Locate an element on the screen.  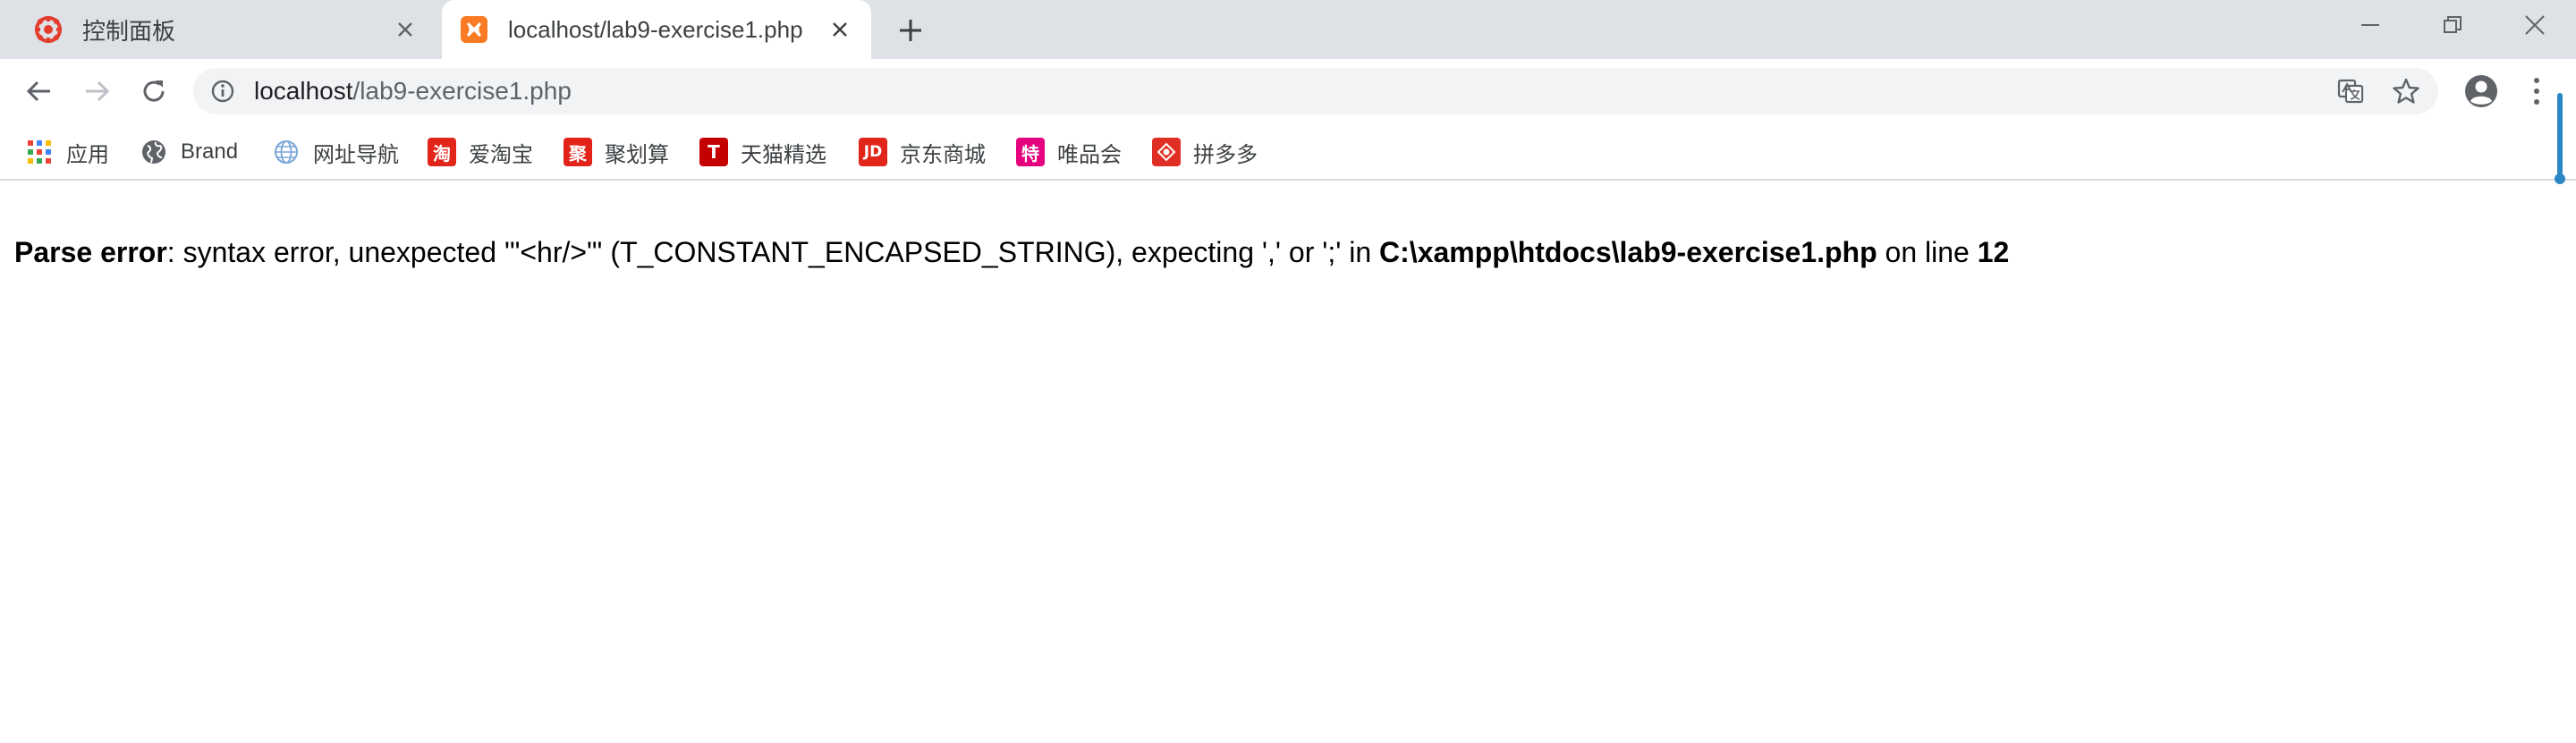
forward-button is located at coordinates (96, 91).